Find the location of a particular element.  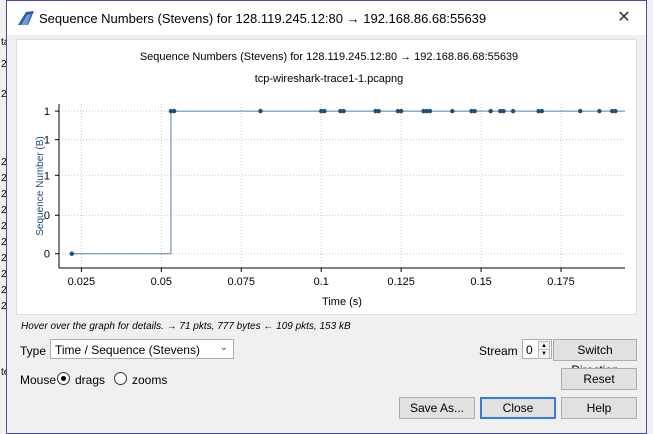

stream-spinbox: 0 ▲ ▼ is located at coordinates (537, 349).